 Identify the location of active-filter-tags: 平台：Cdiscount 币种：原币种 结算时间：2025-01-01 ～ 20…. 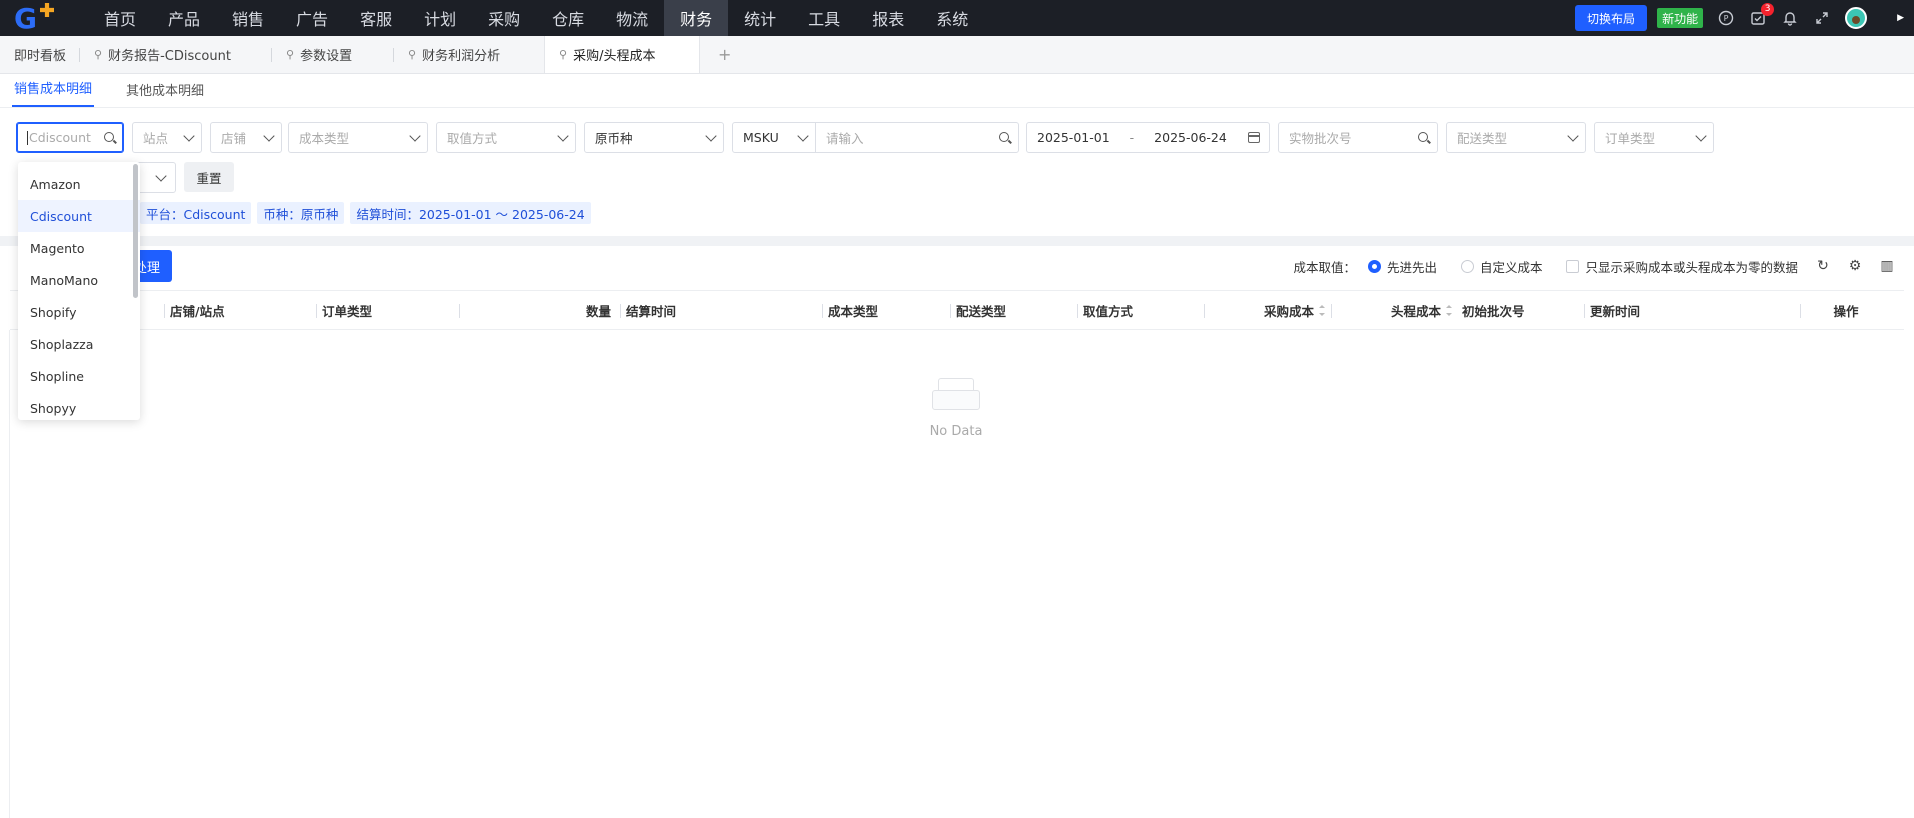
(368, 214).